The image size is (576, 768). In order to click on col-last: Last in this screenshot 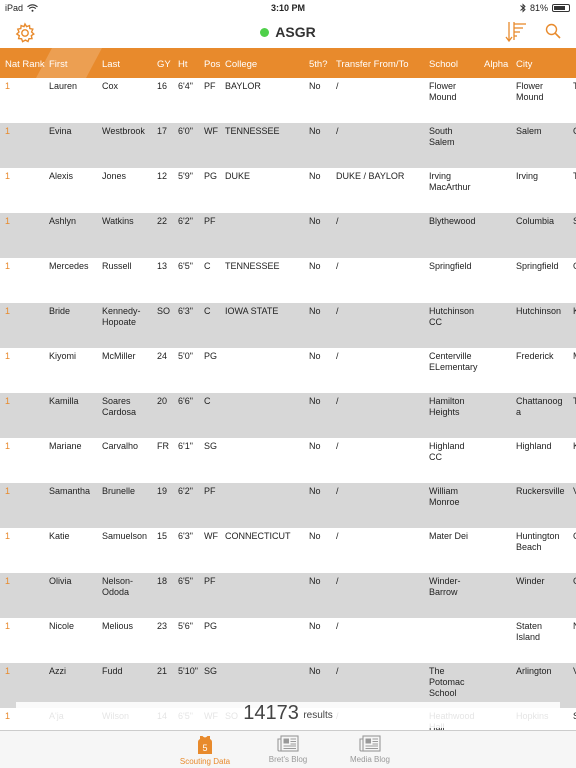, I will do `click(111, 64)`.